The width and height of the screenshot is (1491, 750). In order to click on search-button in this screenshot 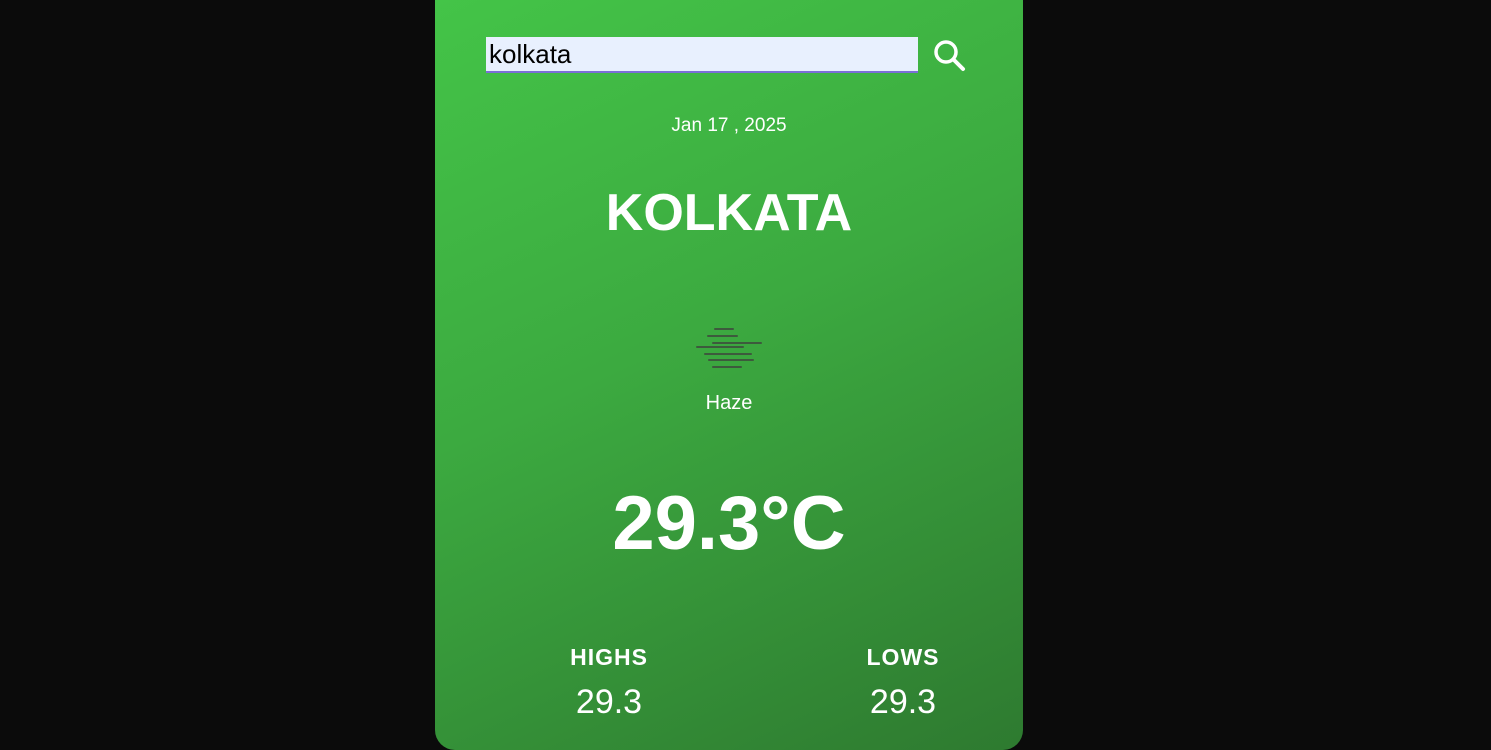, I will do `click(949, 55)`.